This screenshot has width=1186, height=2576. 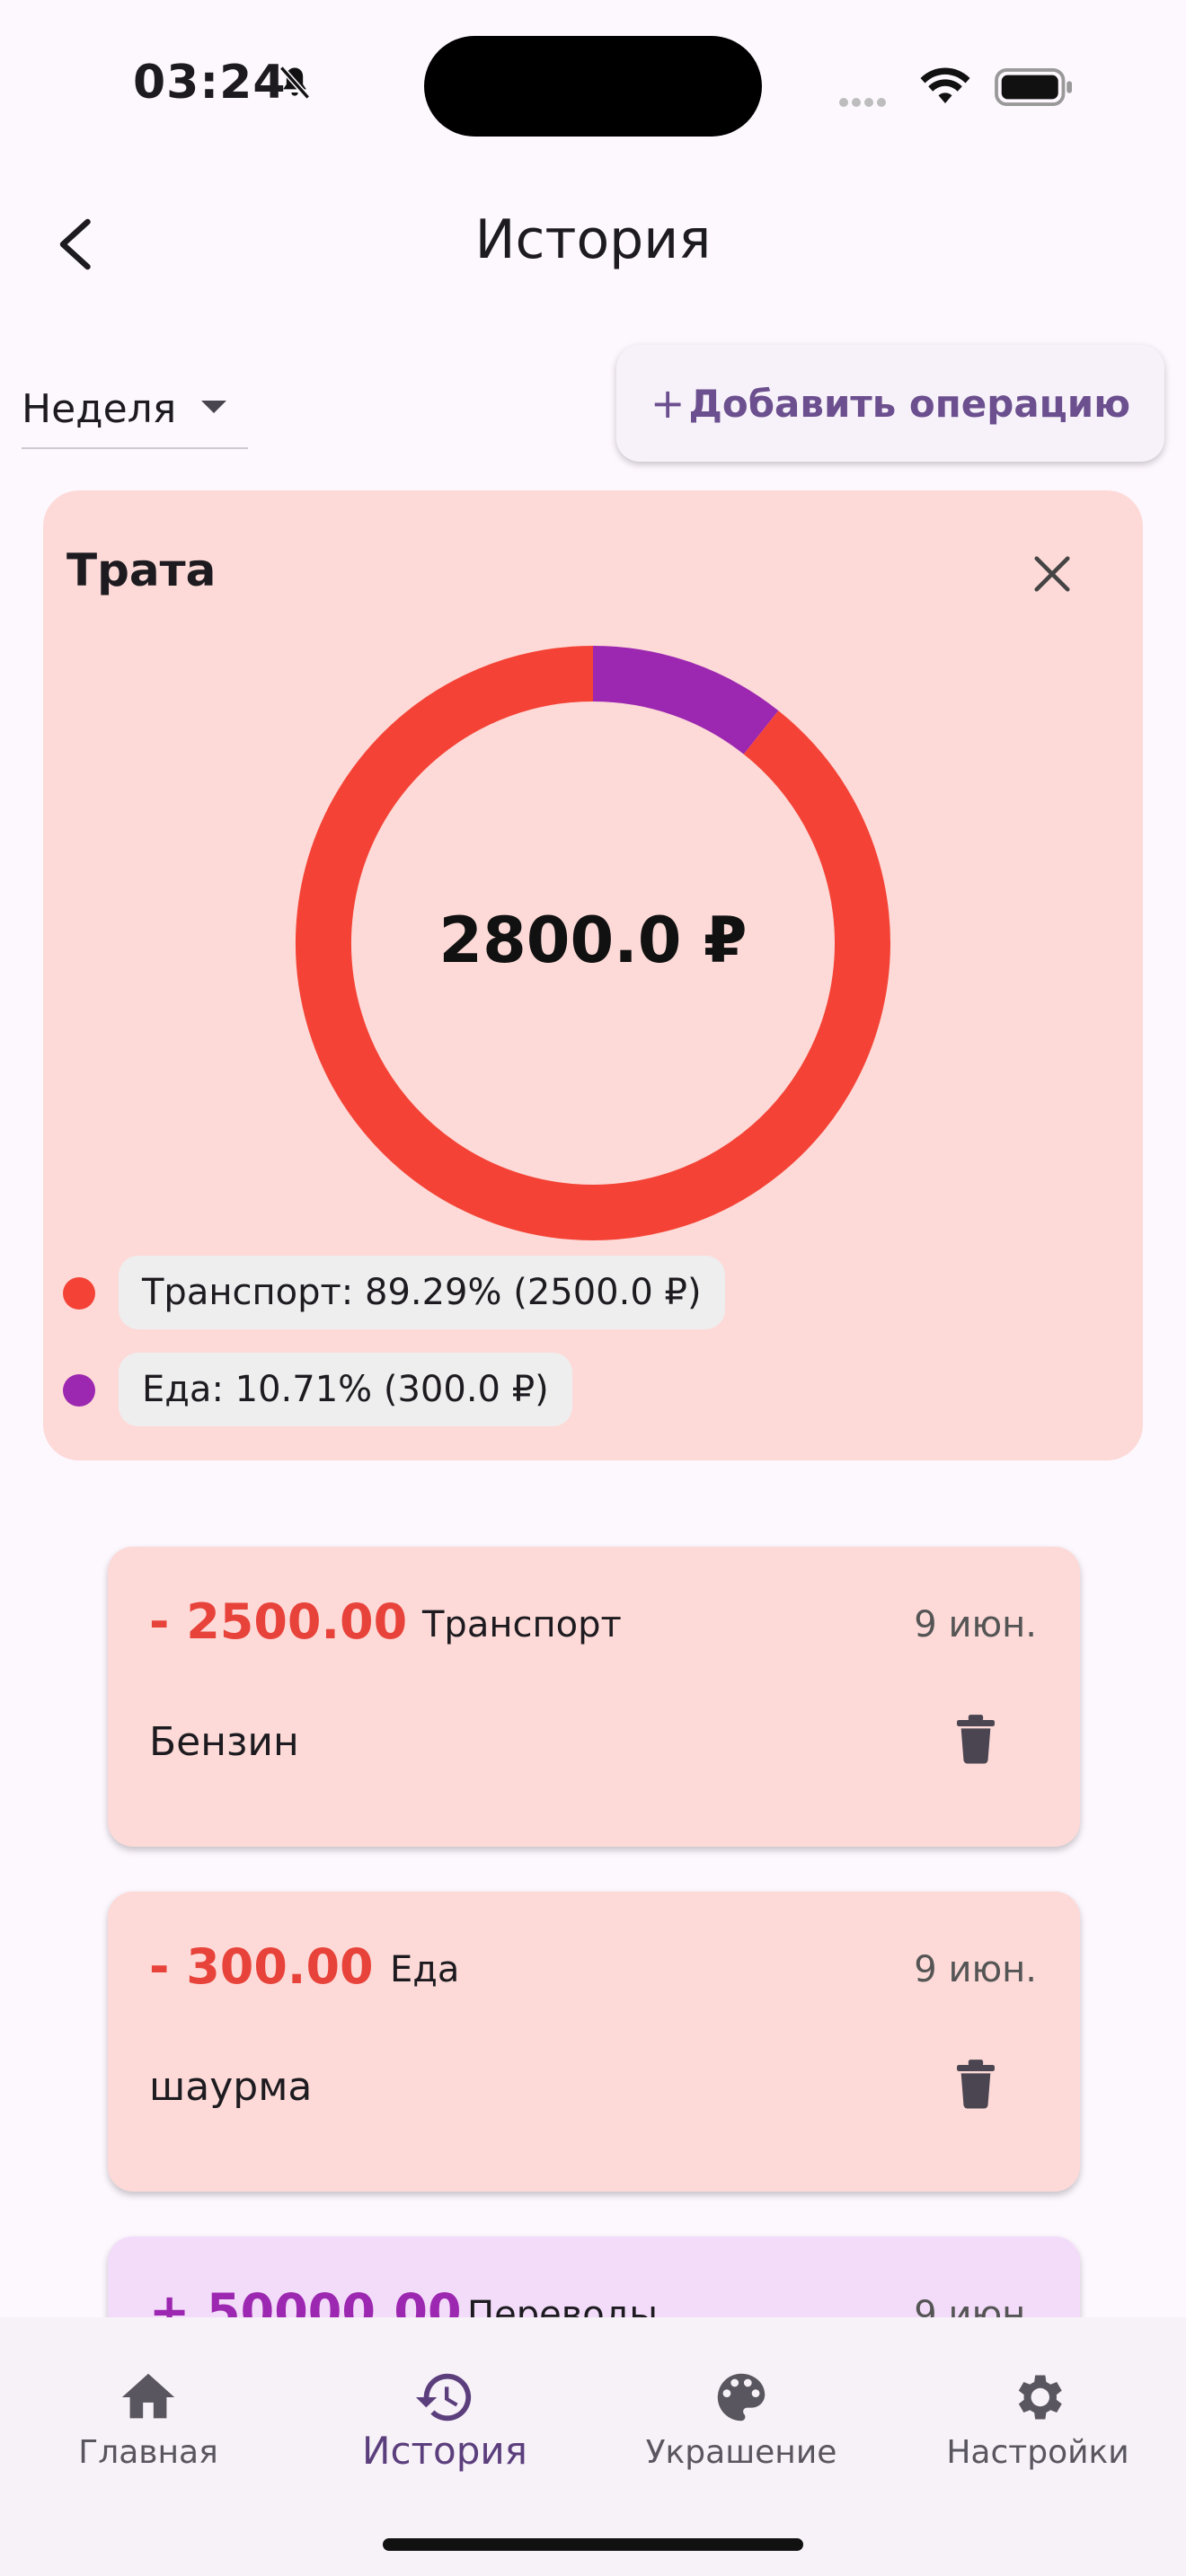 What do you see at coordinates (278, 1621) in the screenshot?
I see `transaction-amount: - 2500.00` at bounding box center [278, 1621].